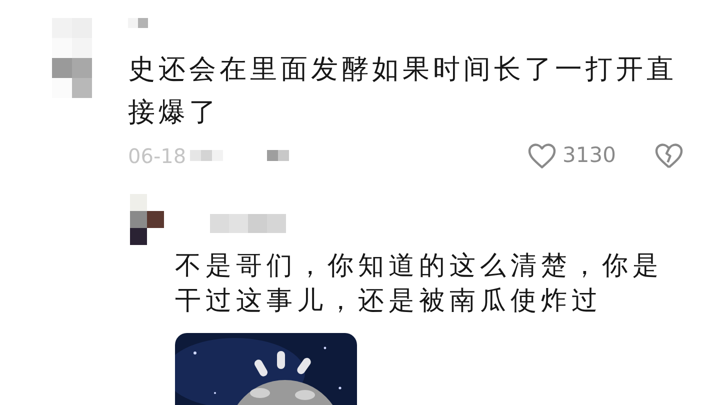 Image resolution: width=720 pixels, height=405 pixels. Describe the element at coordinates (589, 155) in the screenshot. I see `like-count: 3130` at that location.